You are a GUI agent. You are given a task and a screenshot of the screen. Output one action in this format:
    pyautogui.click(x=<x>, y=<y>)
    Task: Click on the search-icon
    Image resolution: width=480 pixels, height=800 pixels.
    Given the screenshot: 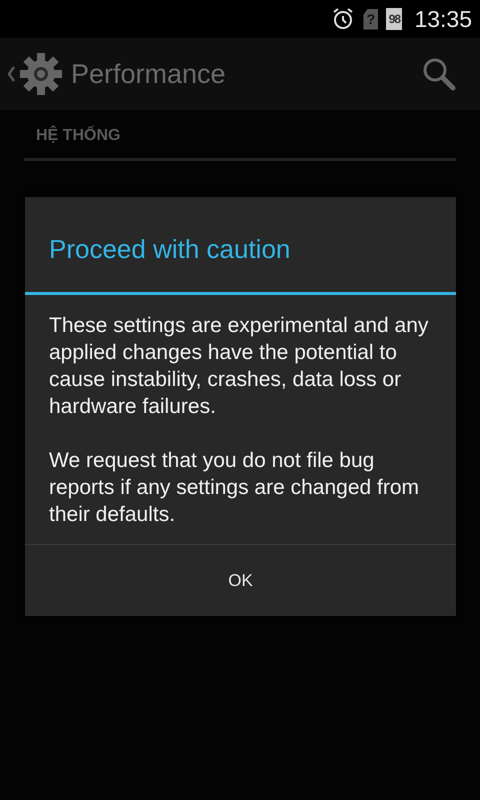 What is the action you would take?
    pyautogui.click(x=439, y=74)
    